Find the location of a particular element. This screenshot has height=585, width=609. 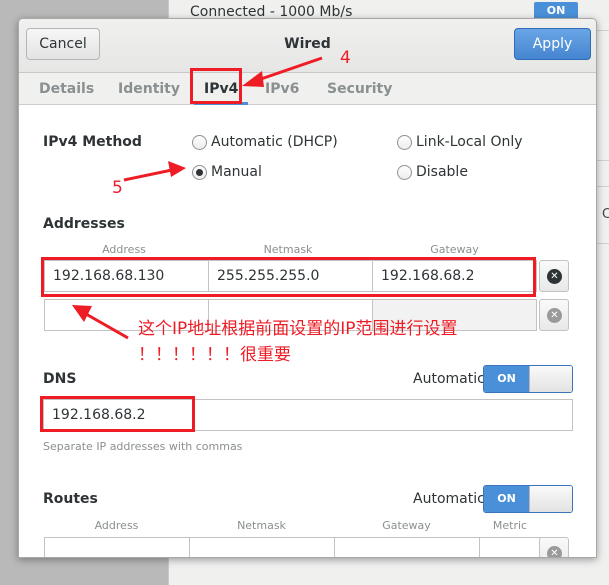

arrow-to-manual-radio is located at coordinates (154, 171).